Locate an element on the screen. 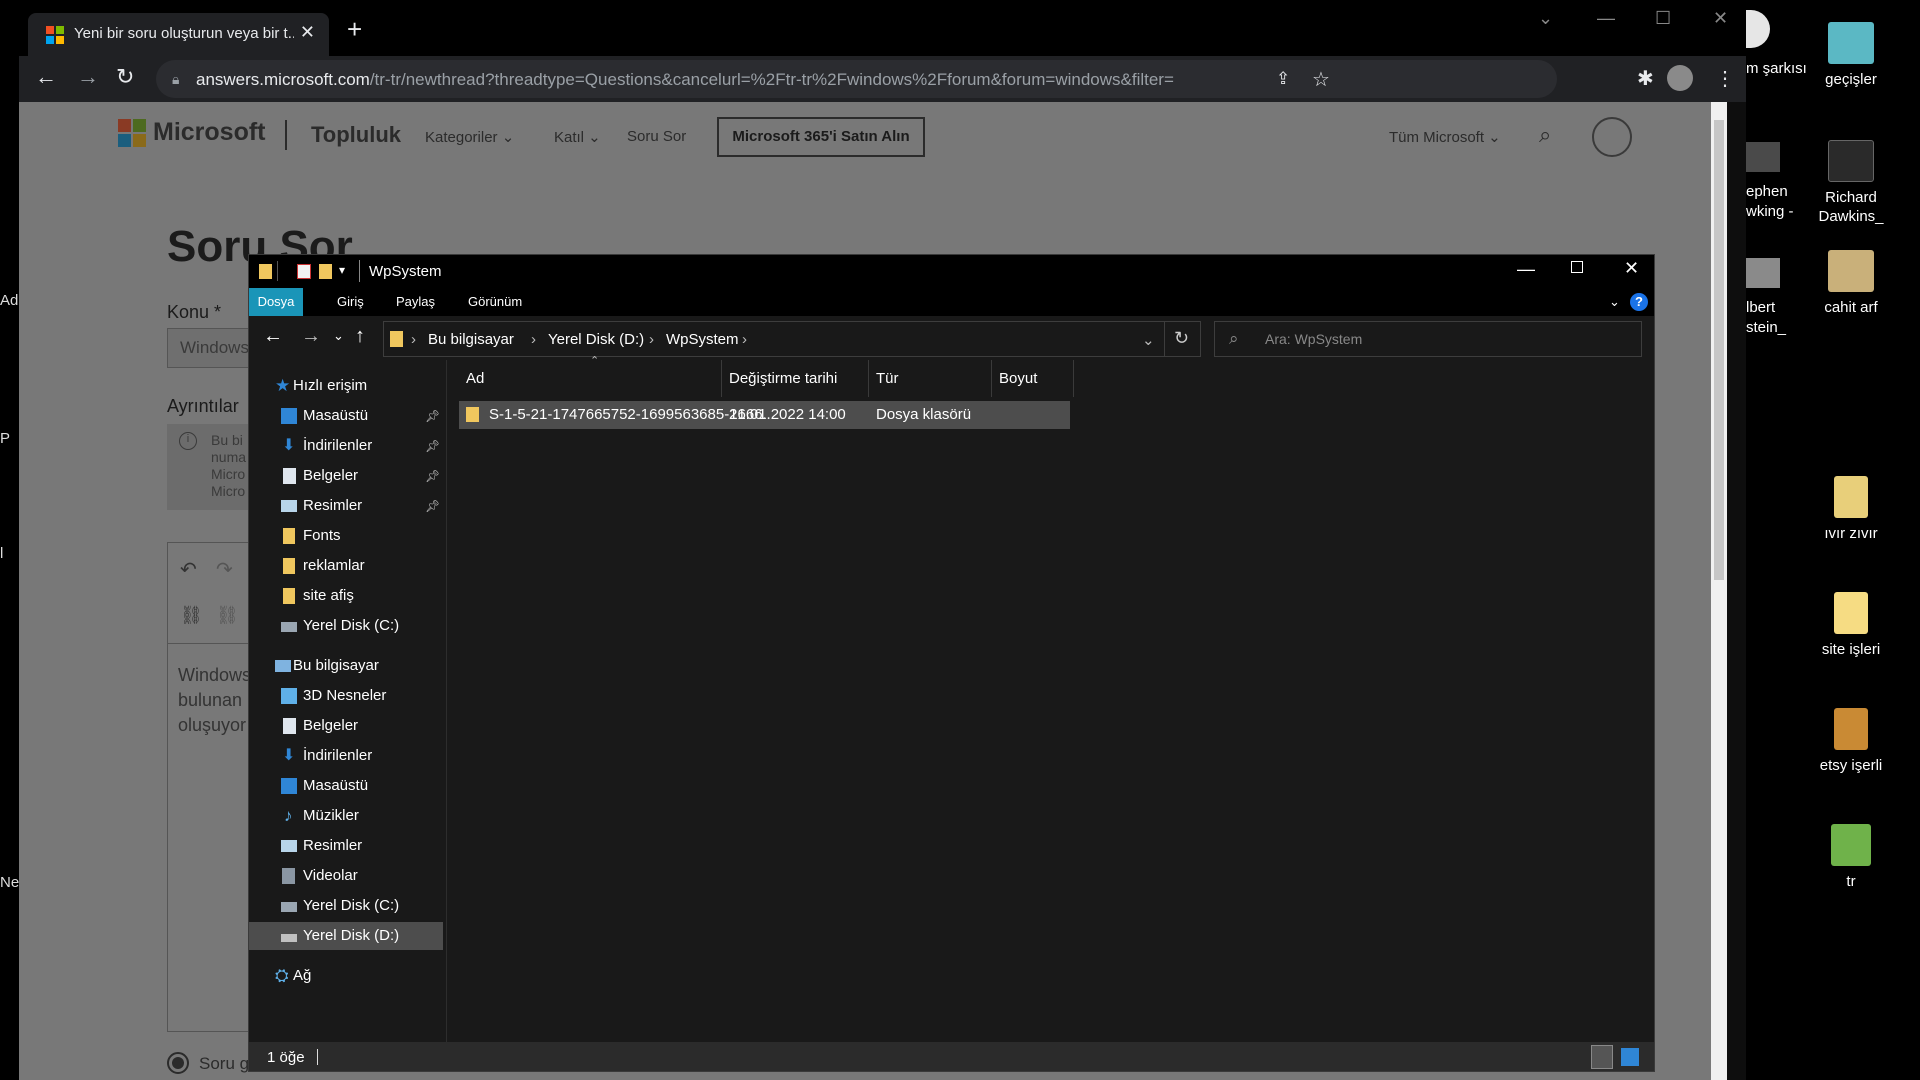 This screenshot has width=1920, height=1080. tab-giris: Giriş is located at coordinates (350, 302).